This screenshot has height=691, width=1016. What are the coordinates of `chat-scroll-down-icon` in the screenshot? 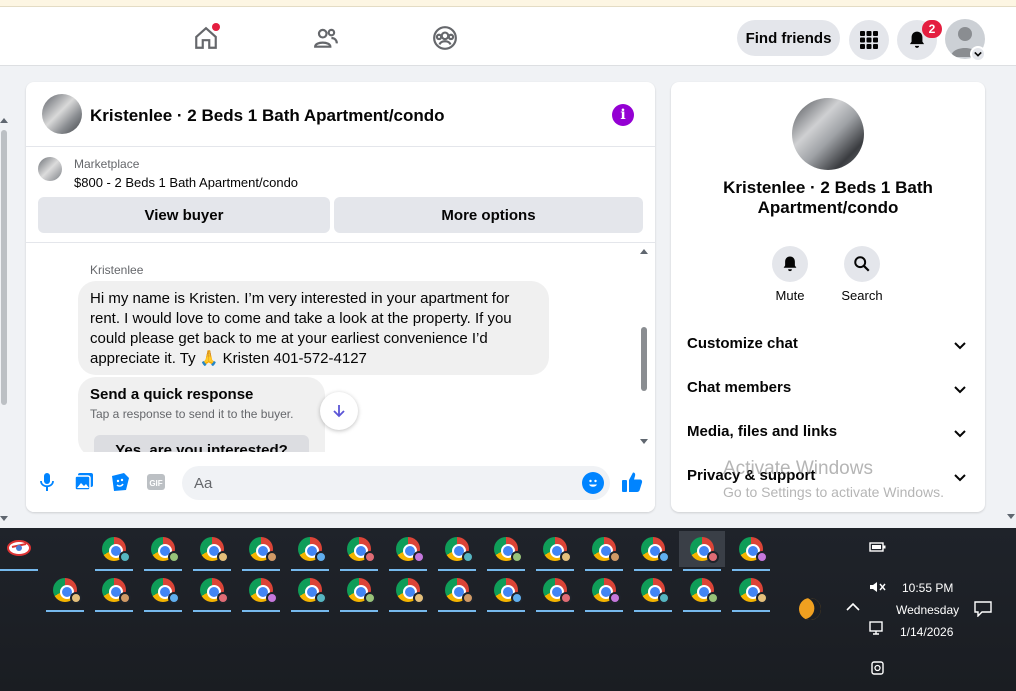 It's located at (644, 441).